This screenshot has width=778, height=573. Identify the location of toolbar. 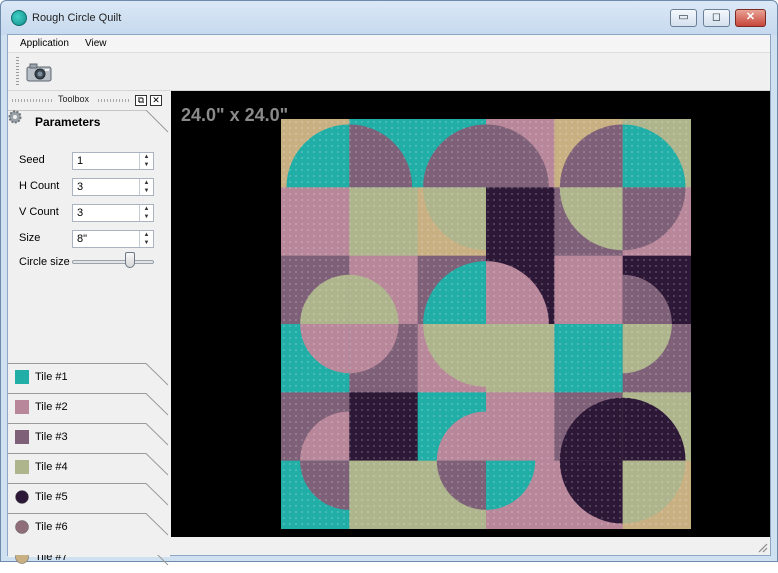
(389, 72).